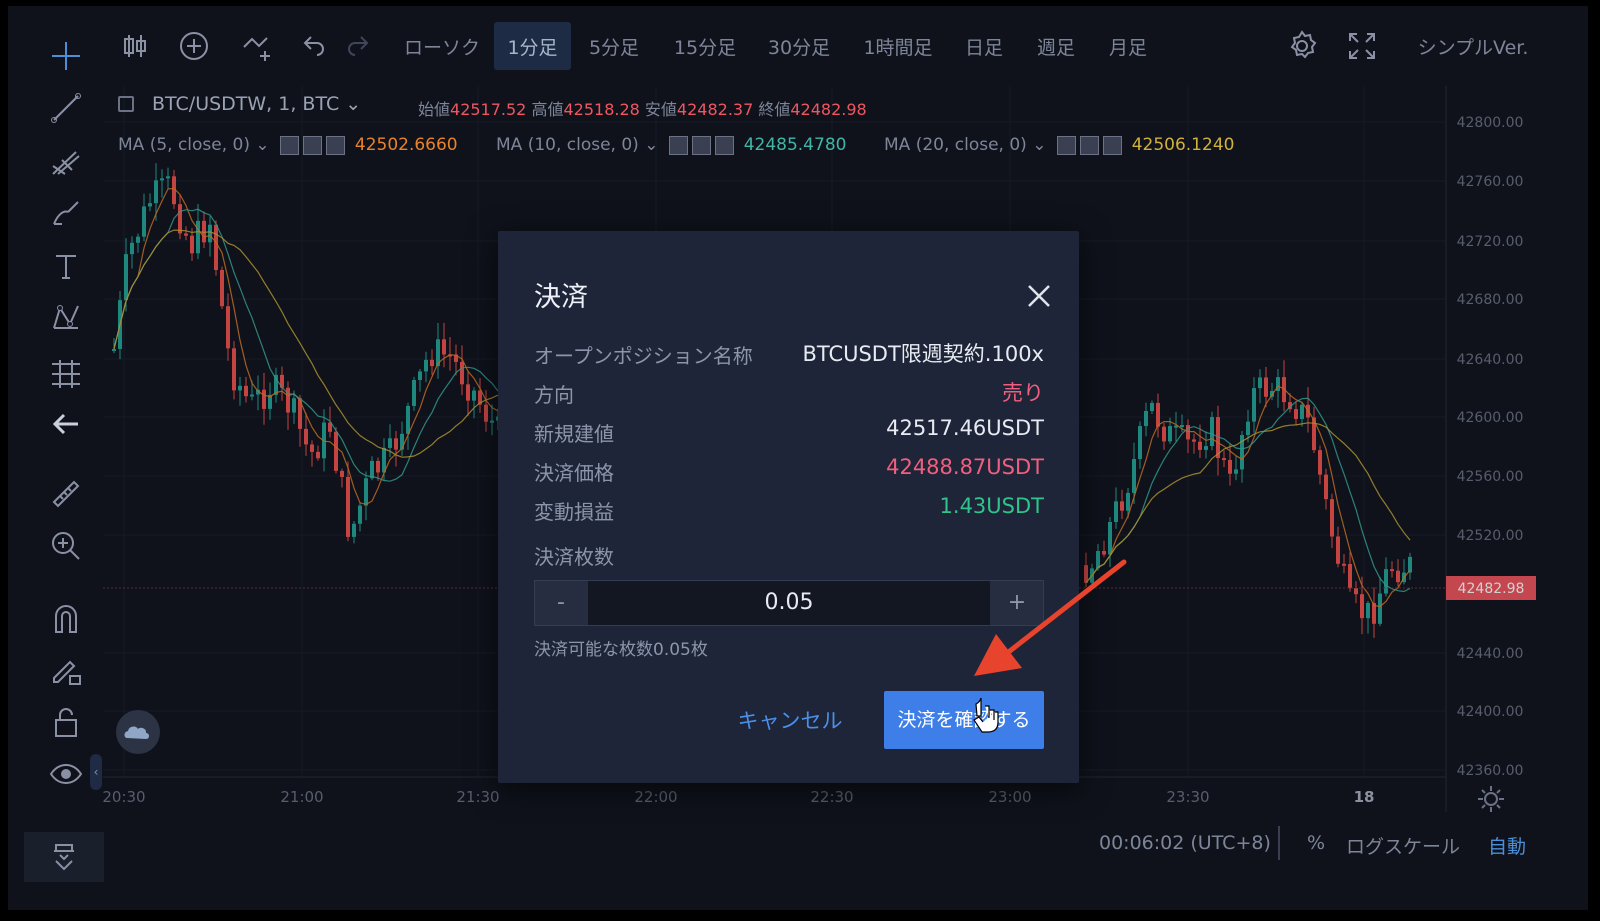  Describe the element at coordinates (1328, 846) in the screenshot. I see `bottom-status-bar: 00:06:02 (UTC+8) % ログスケール 自動` at that location.